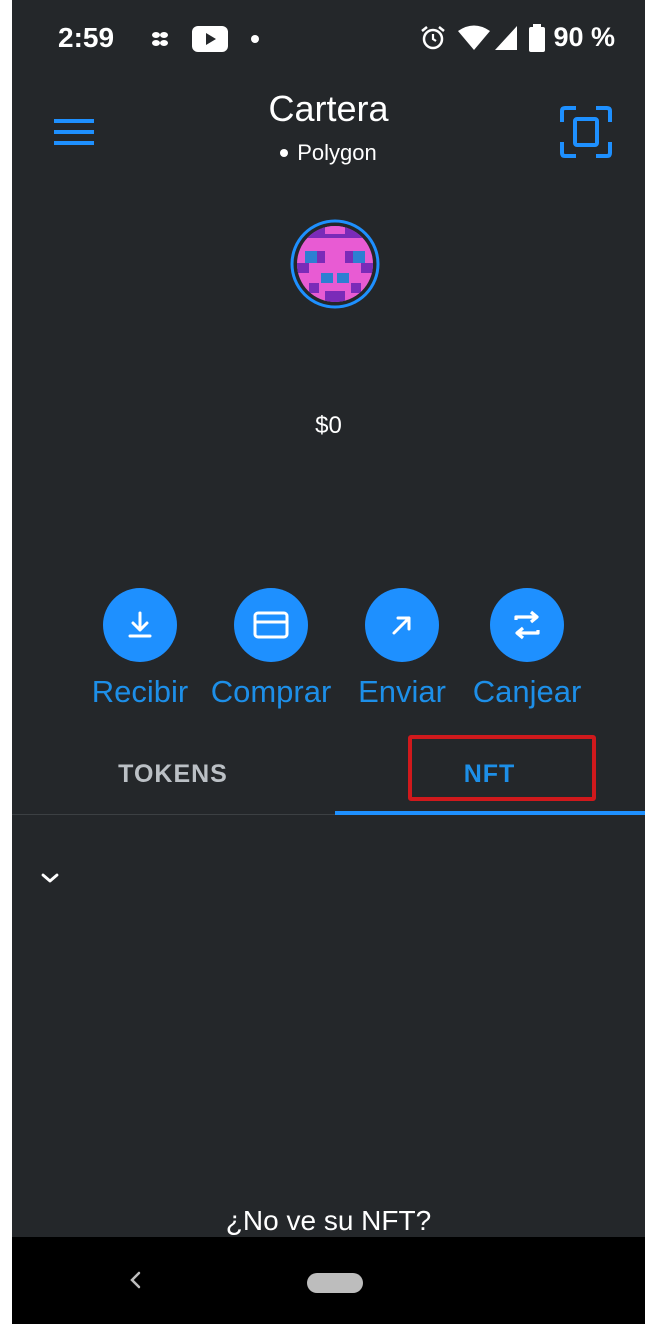 The height and width of the screenshot is (1324, 645). I want to click on receive-label: Recibir, so click(140, 692).